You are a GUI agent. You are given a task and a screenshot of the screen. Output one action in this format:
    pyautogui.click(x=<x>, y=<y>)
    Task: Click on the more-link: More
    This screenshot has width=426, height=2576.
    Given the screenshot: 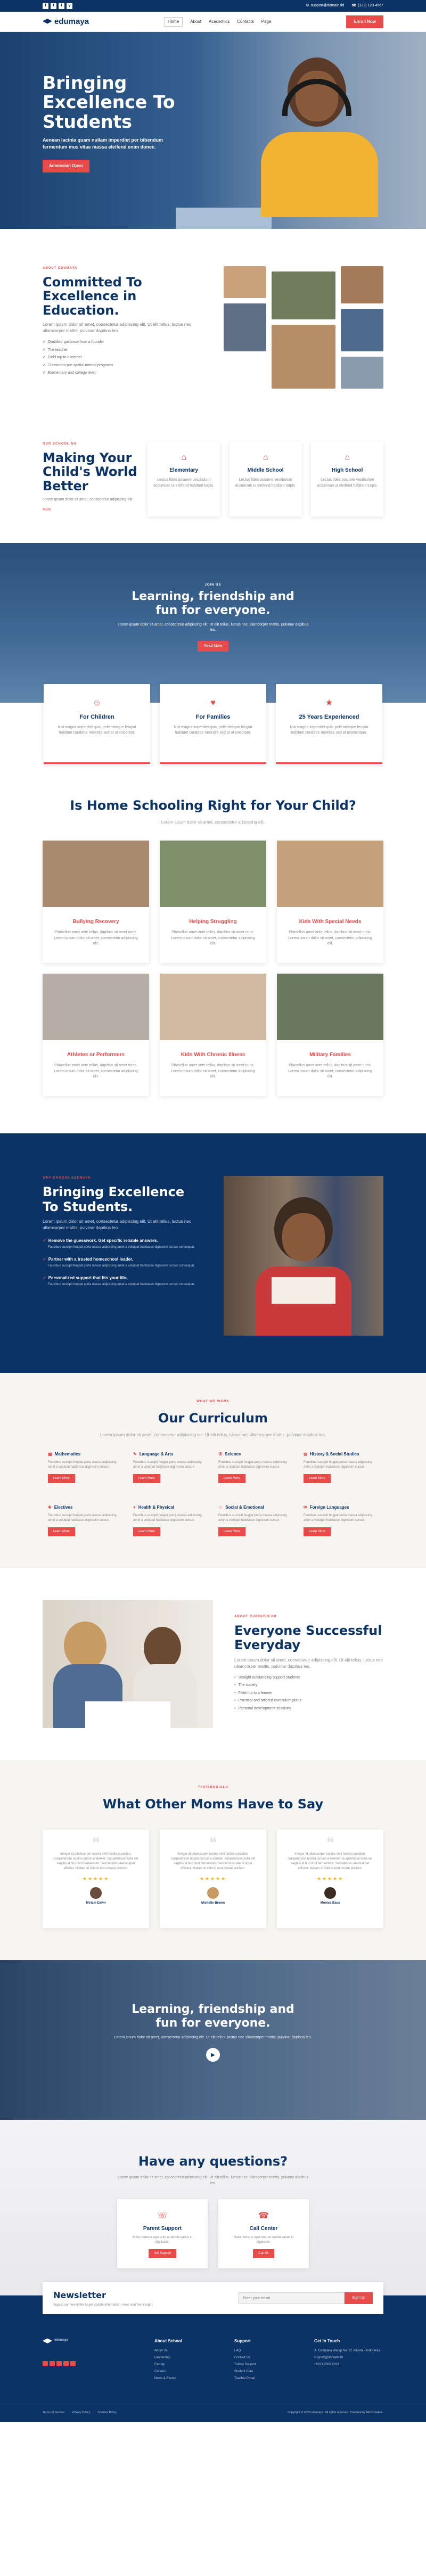 What is the action you would take?
    pyautogui.click(x=90, y=510)
    